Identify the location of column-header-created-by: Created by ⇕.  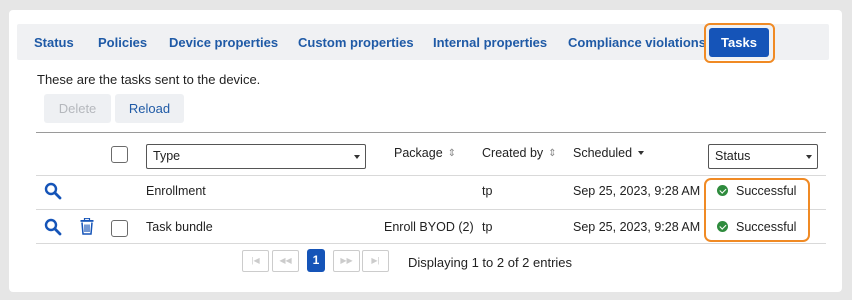
(519, 153).